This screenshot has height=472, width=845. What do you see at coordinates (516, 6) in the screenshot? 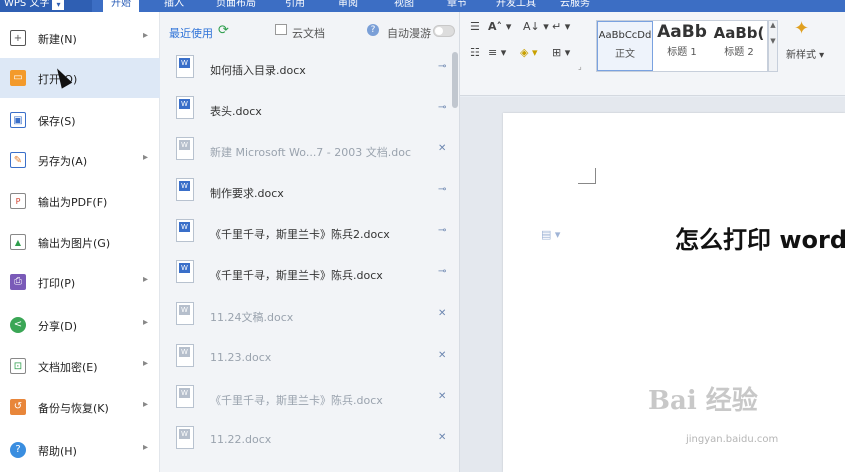
I see `tab-developer: 开发工具` at bounding box center [516, 6].